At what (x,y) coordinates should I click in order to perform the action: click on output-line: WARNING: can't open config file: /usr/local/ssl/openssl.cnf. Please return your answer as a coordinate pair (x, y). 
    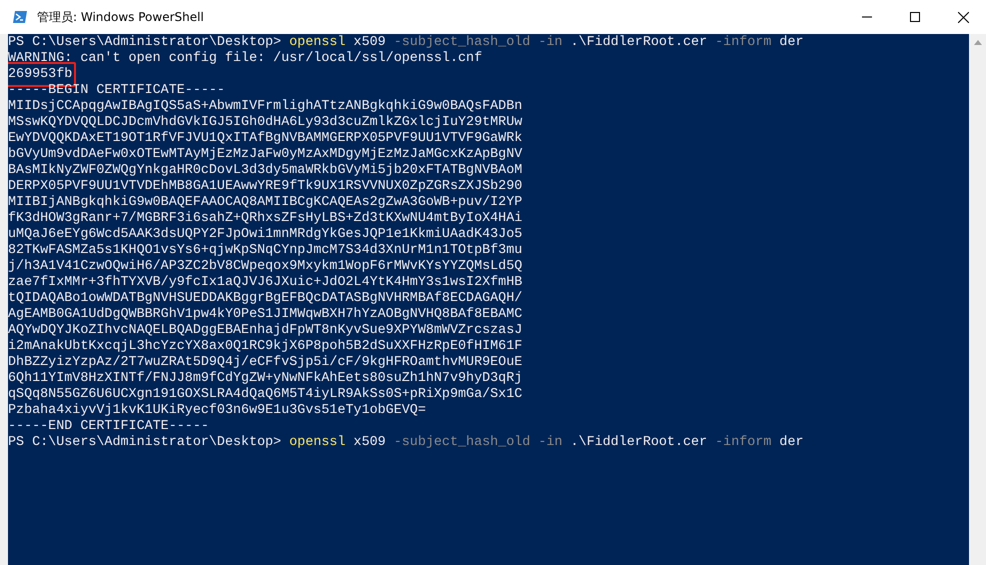
    Looking at the image, I should click on (245, 59).